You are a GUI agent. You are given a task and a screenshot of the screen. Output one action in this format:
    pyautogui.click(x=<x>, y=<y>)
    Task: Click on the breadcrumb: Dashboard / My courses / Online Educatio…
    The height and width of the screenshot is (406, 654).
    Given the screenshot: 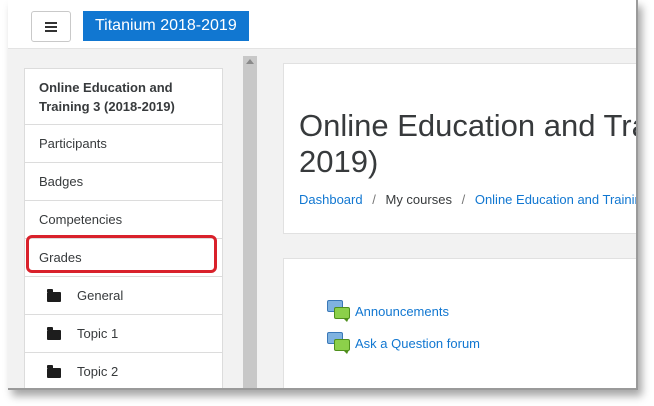 What is the action you would take?
    pyautogui.click(x=467, y=199)
    